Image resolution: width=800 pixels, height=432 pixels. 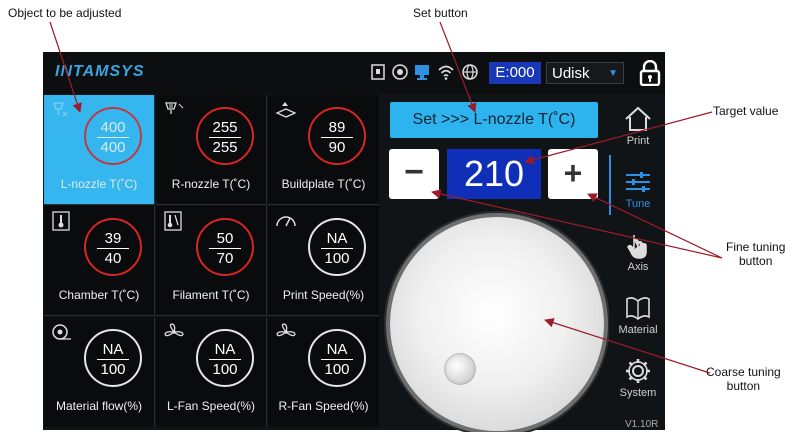 What do you see at coordinates (323, 295) in the screenshot?
I see `param-label: Print Speed(%)` at bounding box center [323, 295].